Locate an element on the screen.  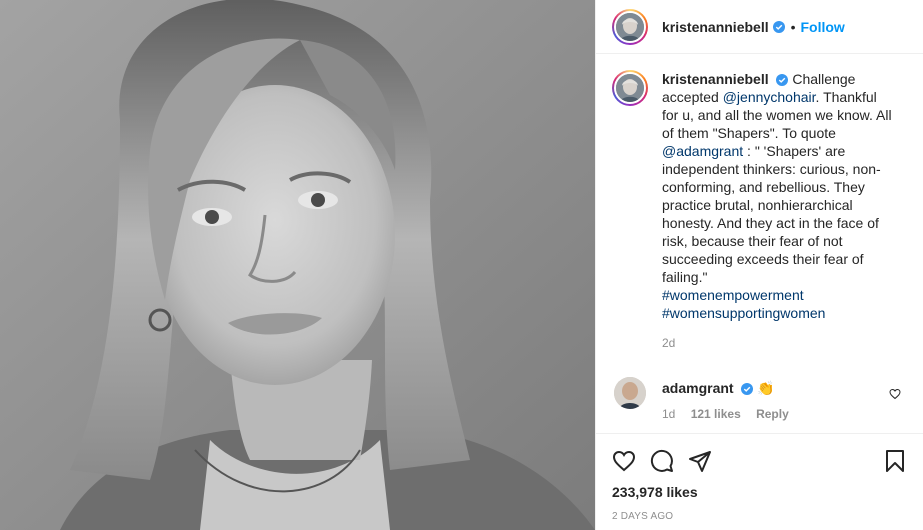
comment-timestamp: 1d is located at coordinates (668, 414).